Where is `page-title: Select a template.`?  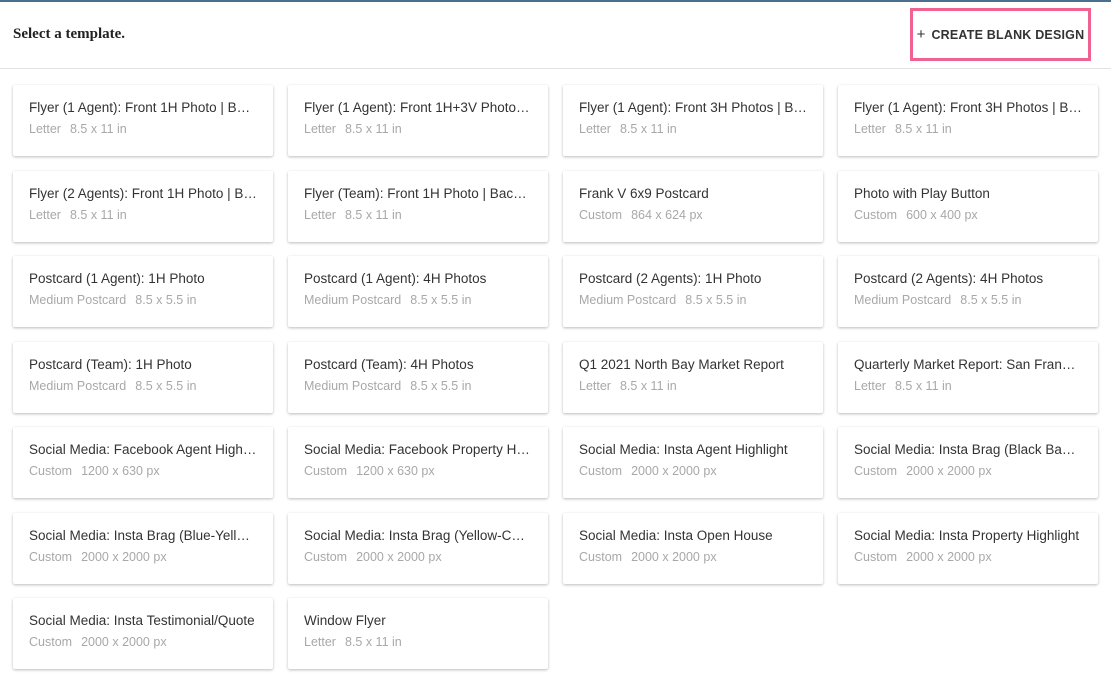
page-title: Select a template. is located at coordinates (69, 34).